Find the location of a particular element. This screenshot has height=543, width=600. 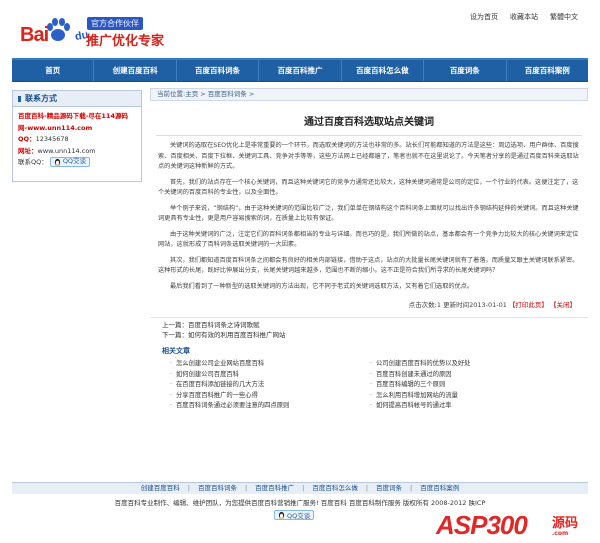

related-item: 怎么创建公司企业网站百度百科 is located at coordinates (270, 364).